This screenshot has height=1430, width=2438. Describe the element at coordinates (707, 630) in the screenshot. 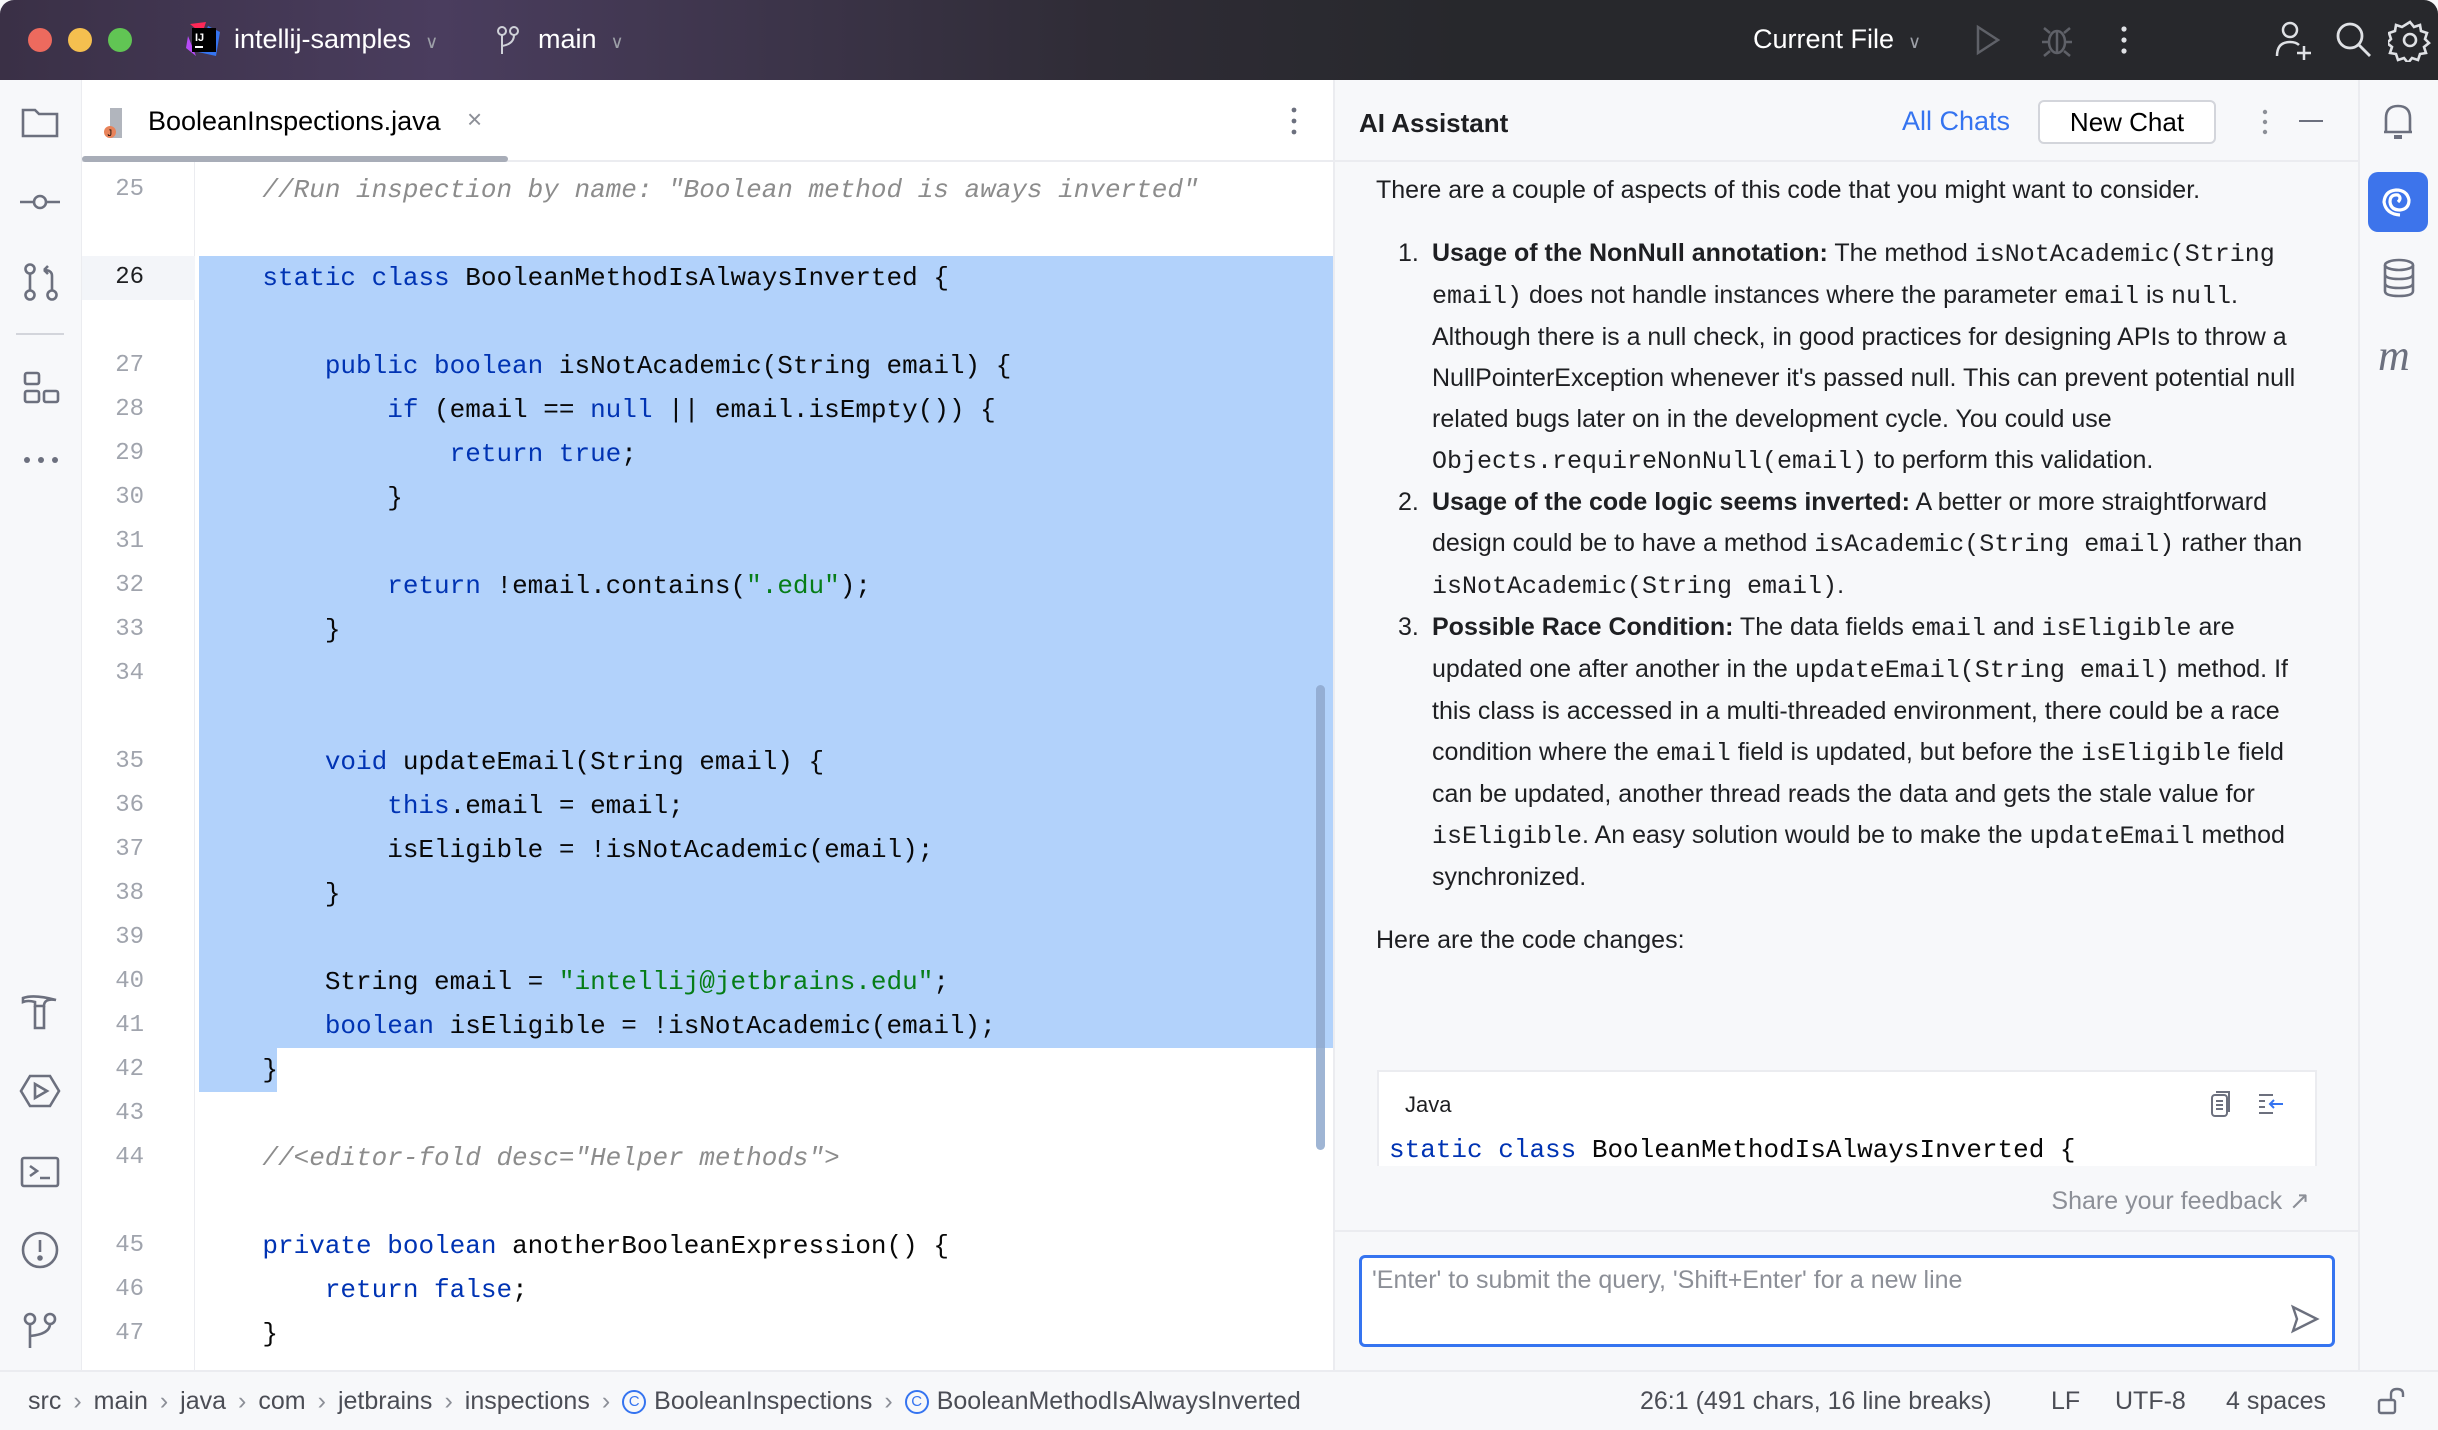

I see `code-line: 33 }` at that location.